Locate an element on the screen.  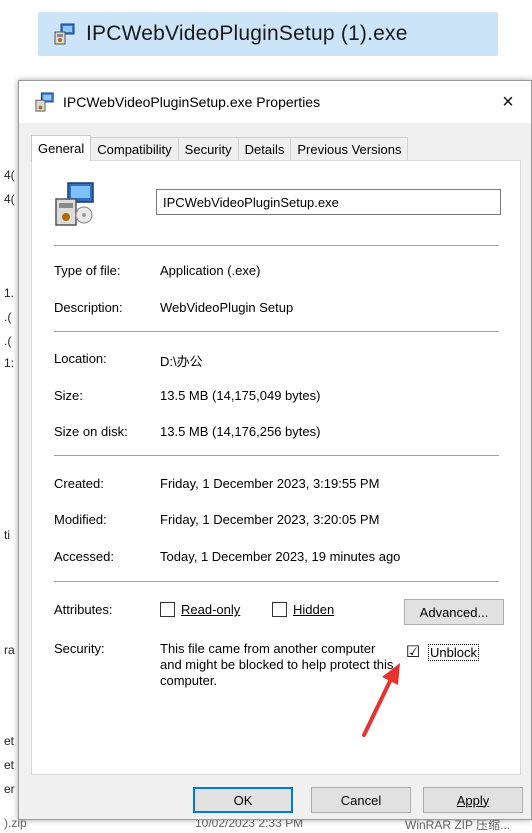
bg-fragment: er is located at coordinates (9, 789).